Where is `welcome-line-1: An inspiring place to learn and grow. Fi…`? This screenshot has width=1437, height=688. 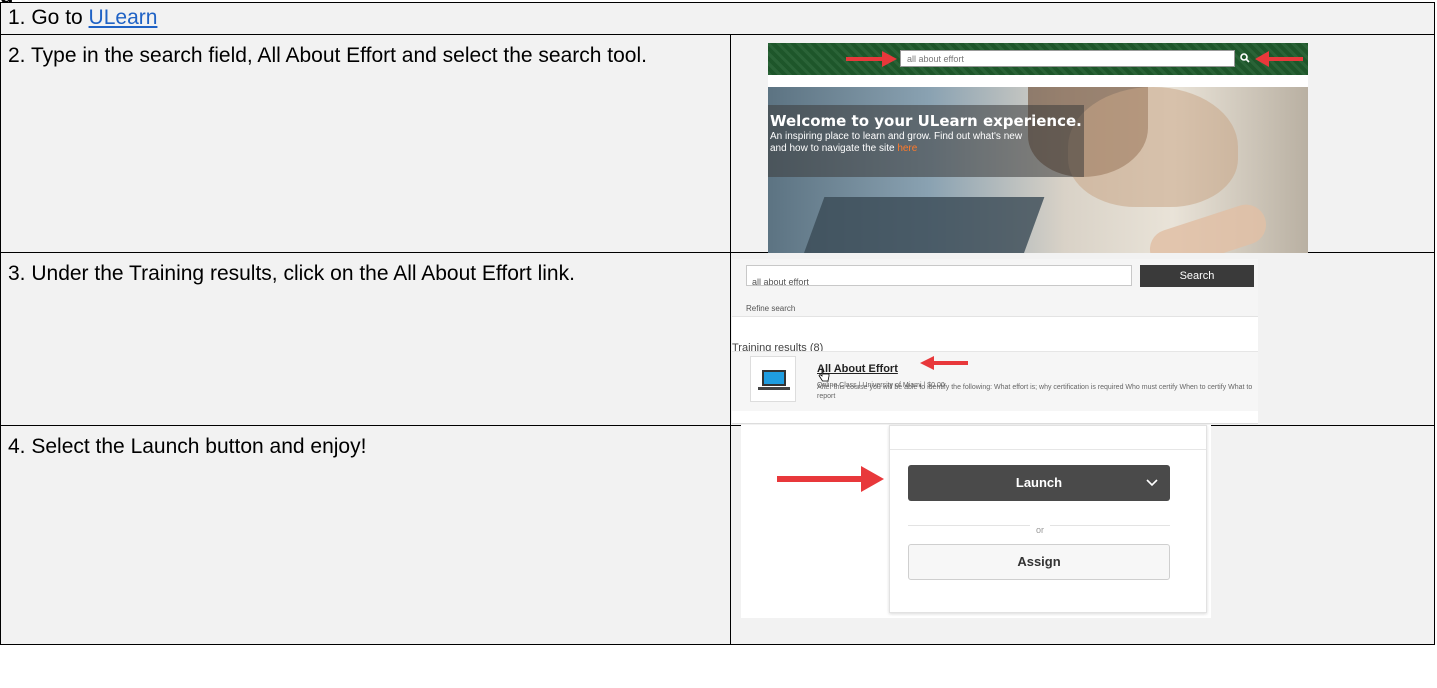
welcome-line-1: An inspiring place to learn and grow. Fi… is located at coordinates (896, 136).